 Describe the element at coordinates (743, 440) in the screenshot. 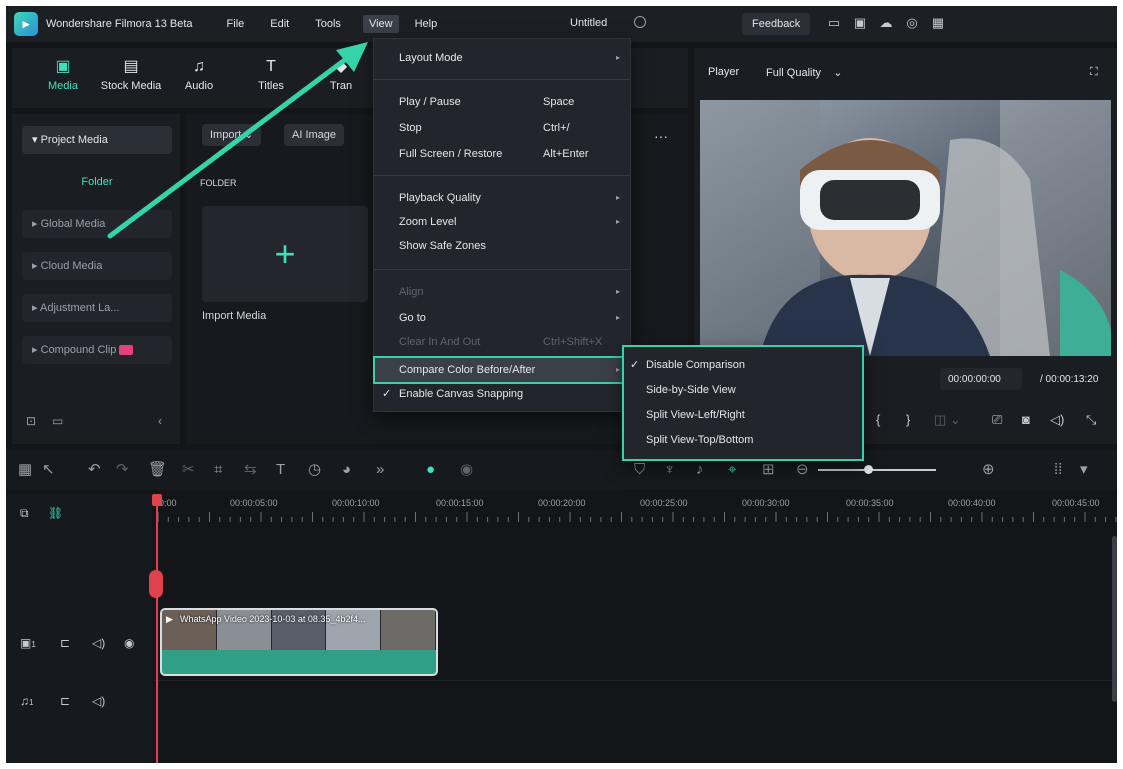

I see `submenu-split-top-bottom: Split View-Top/Bottom` at that location.